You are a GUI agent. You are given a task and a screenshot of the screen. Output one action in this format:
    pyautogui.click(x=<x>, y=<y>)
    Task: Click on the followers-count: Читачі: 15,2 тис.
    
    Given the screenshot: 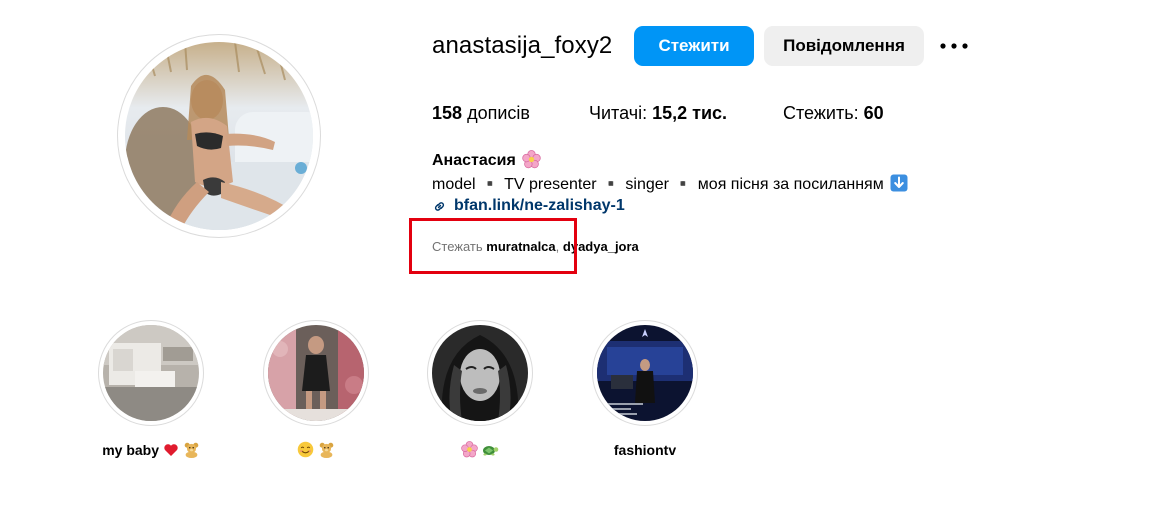 What is the action you would take?
    pyautogui.click(x=658, y=113)
    